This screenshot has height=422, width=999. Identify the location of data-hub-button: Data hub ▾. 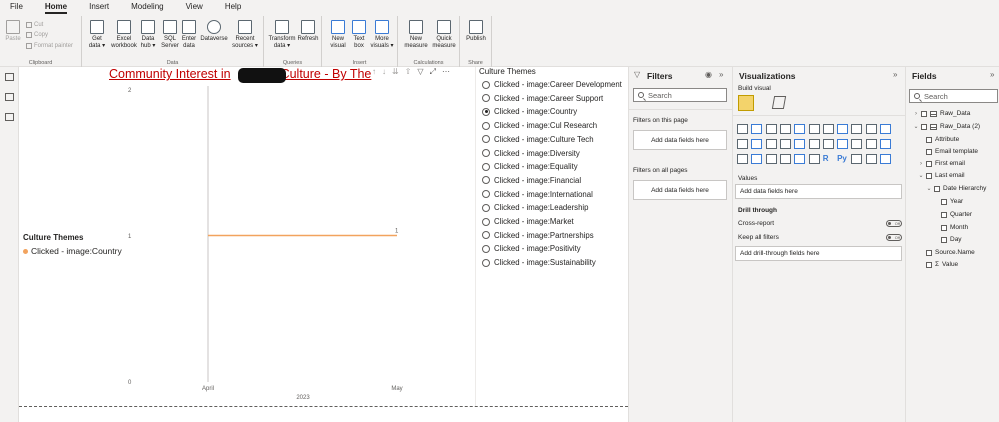
(148, 34).